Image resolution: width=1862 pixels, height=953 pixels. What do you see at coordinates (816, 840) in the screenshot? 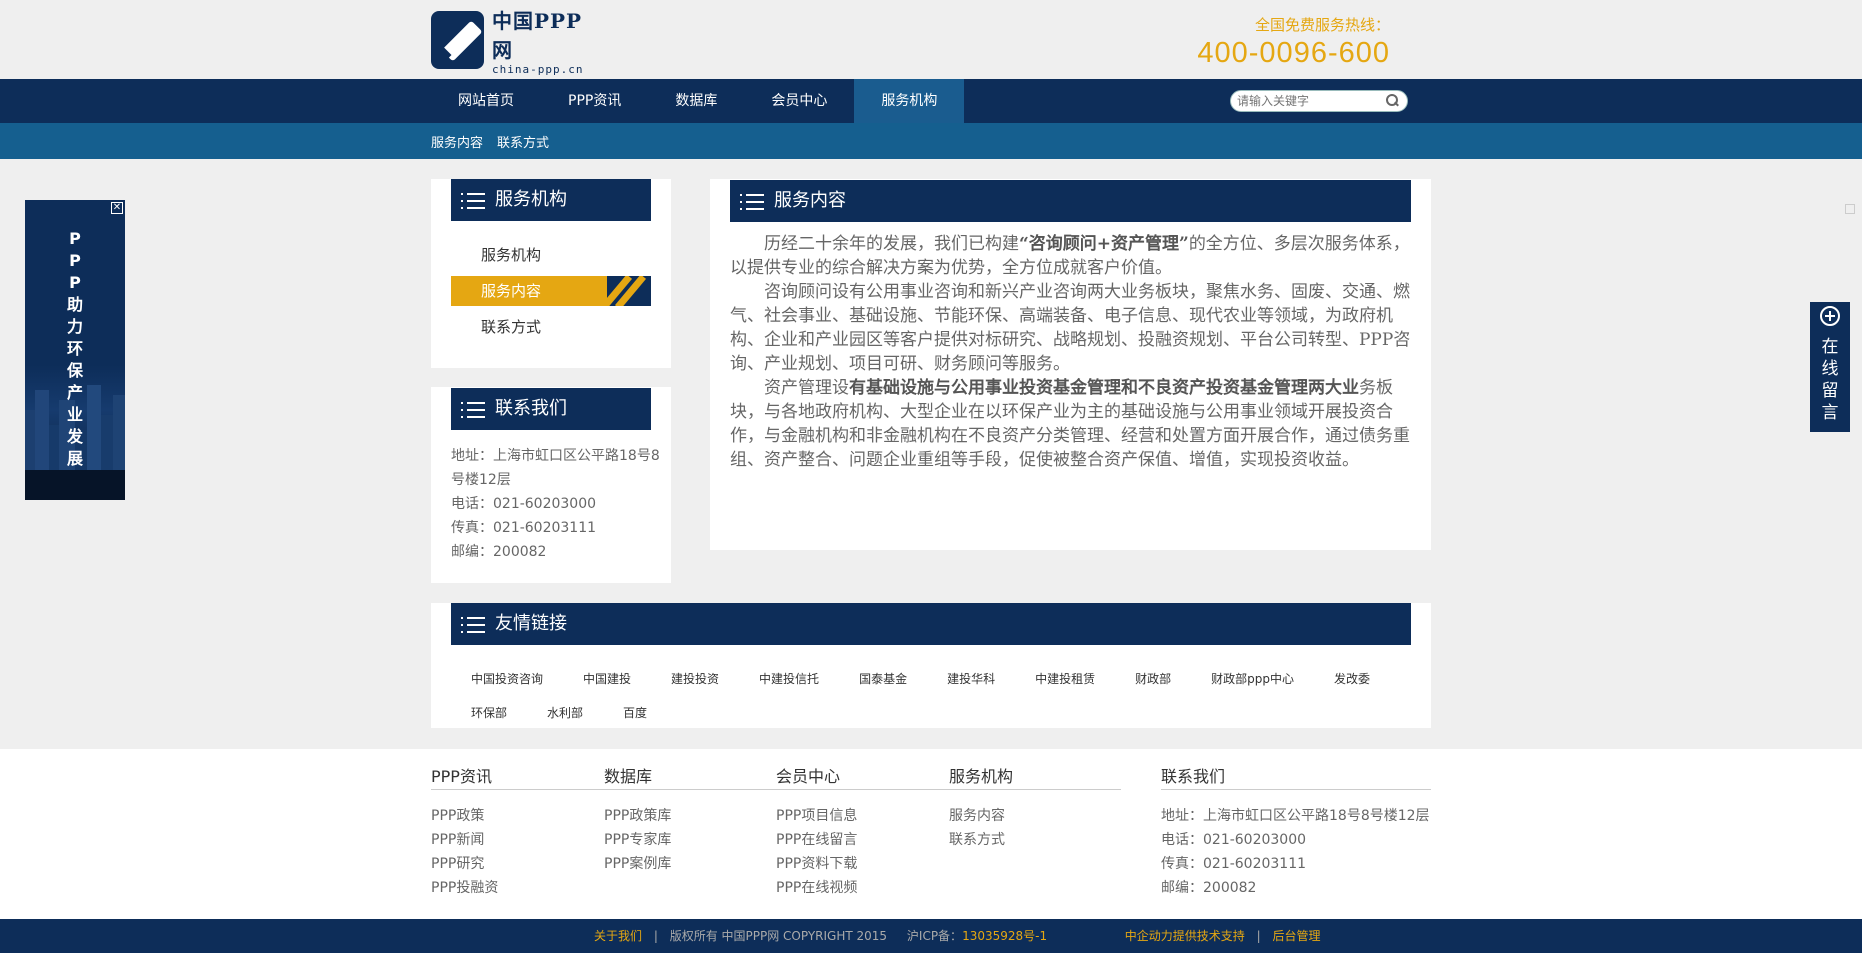
I see `footer-link: PPP在线留言` at bounding box center [816, 840].